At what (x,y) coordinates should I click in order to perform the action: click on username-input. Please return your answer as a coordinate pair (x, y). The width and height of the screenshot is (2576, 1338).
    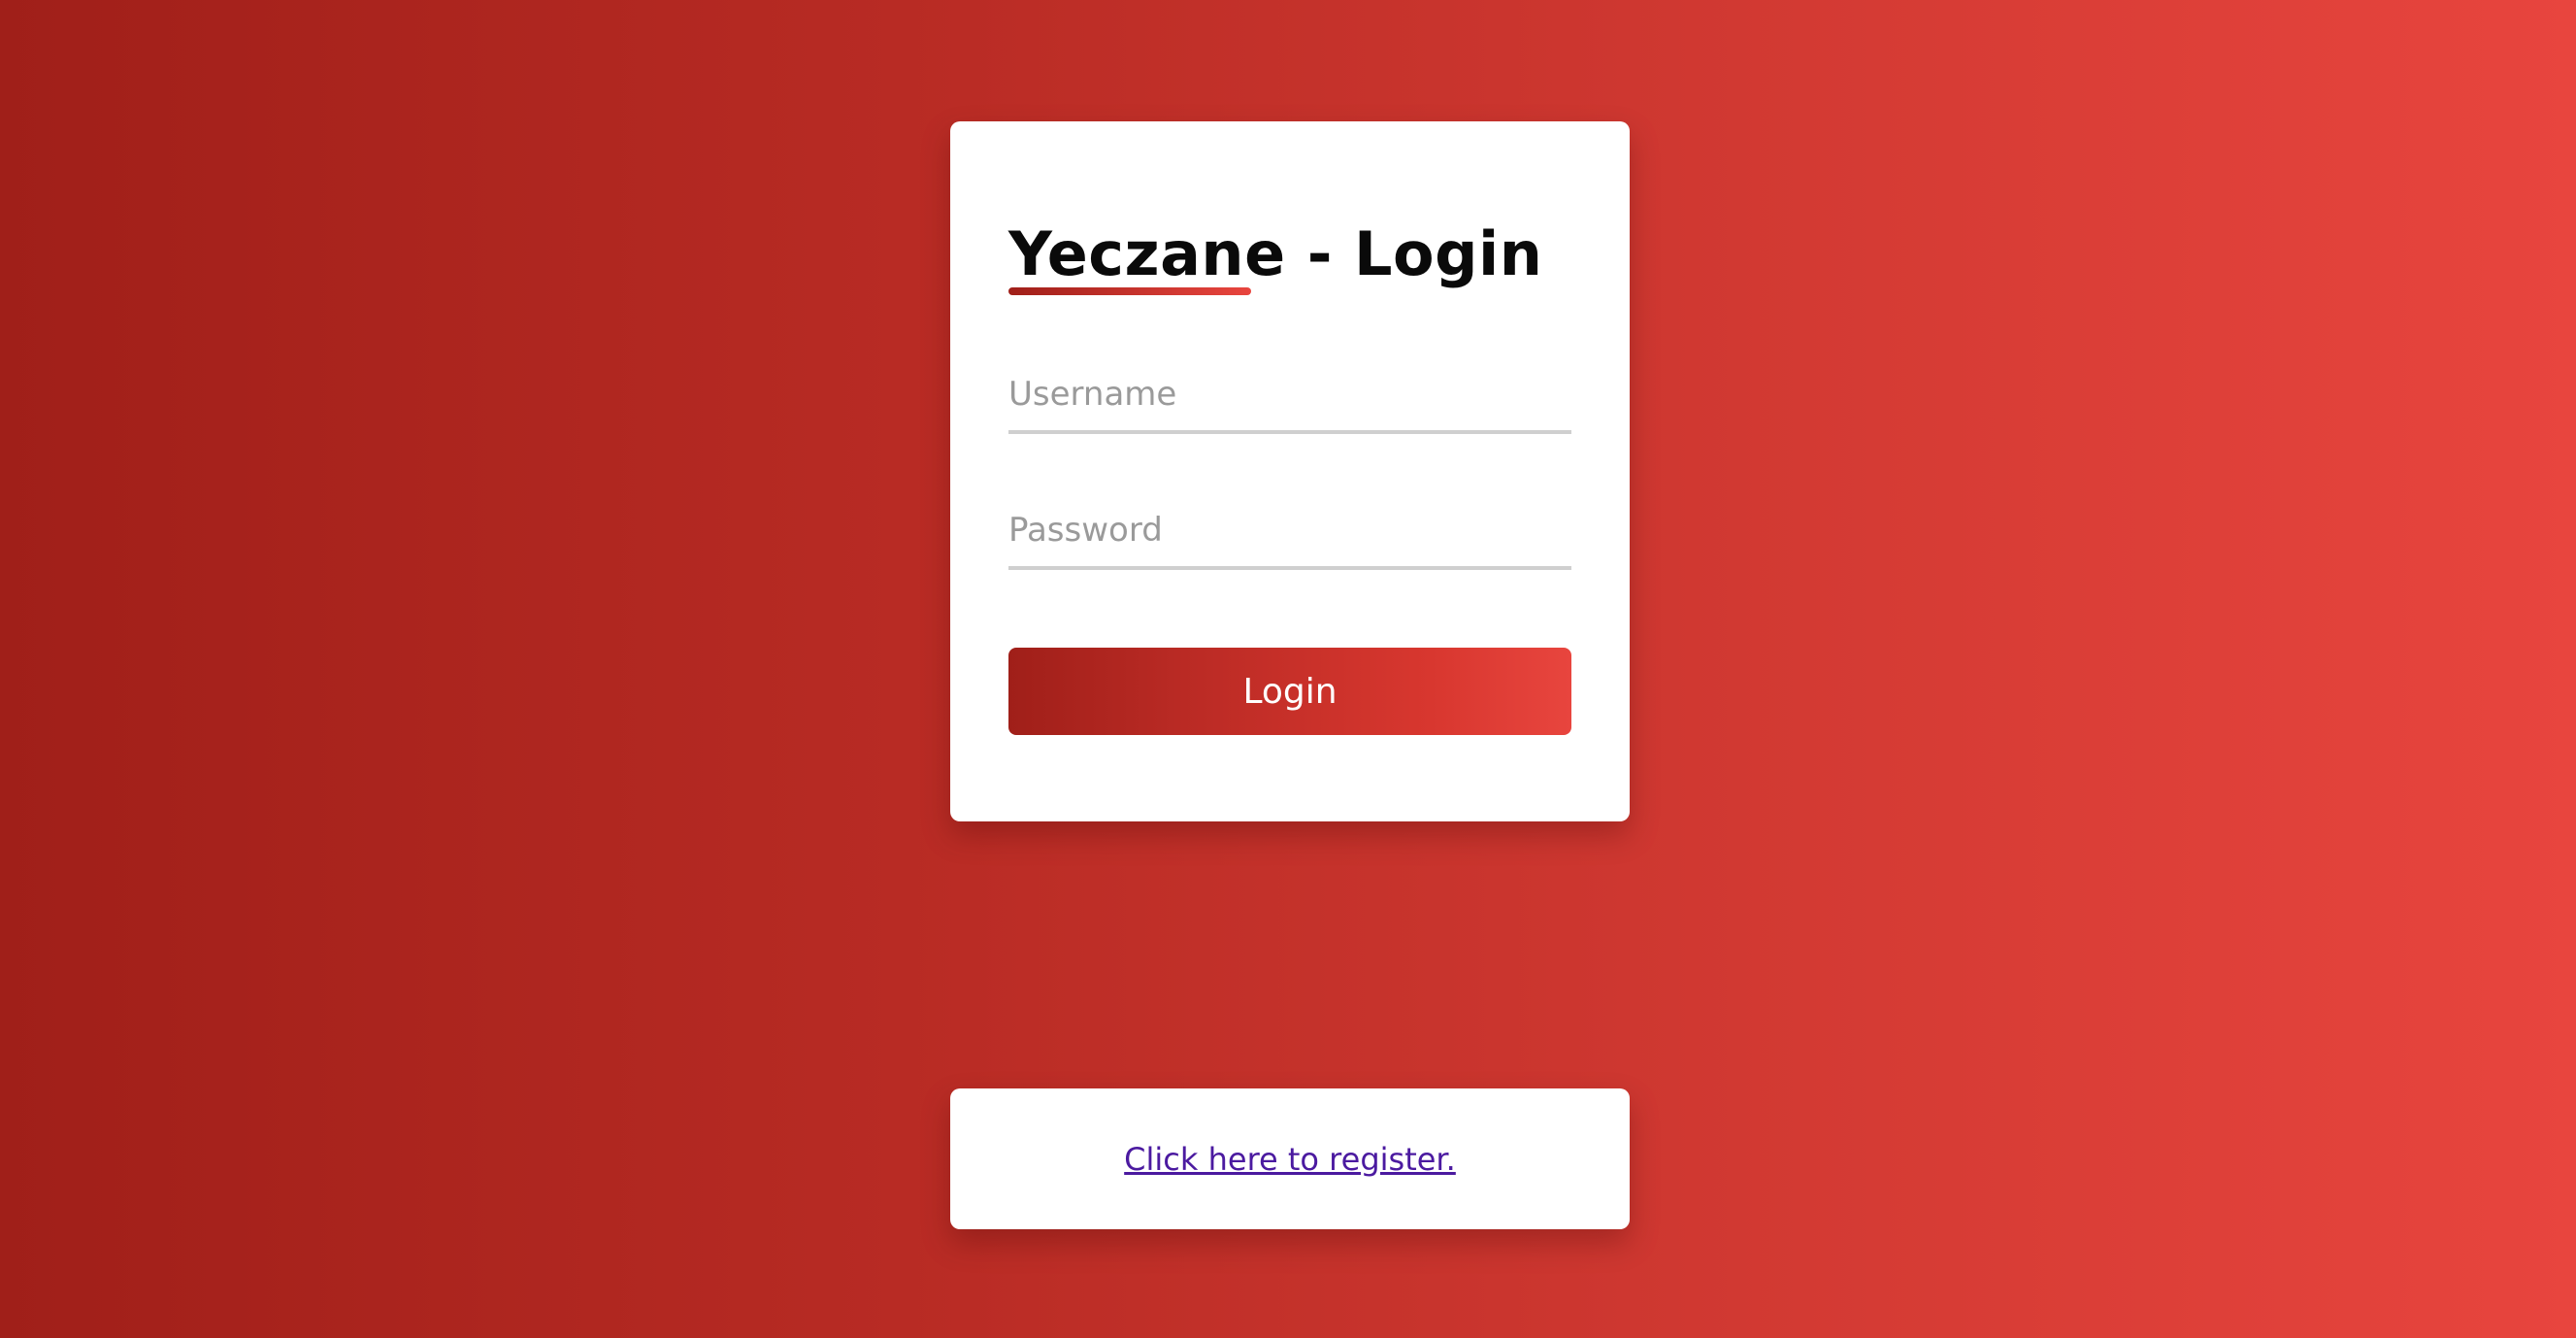
    Looking at the image, I should click on (1289, 401).